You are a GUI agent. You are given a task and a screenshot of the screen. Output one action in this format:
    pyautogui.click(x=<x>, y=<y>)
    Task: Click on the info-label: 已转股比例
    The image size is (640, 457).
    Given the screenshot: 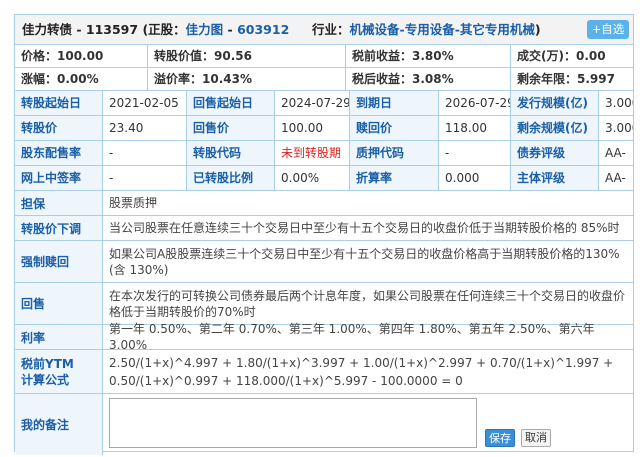 What is the action you would take?
    pyautogui.click(x=231, y=178)
    